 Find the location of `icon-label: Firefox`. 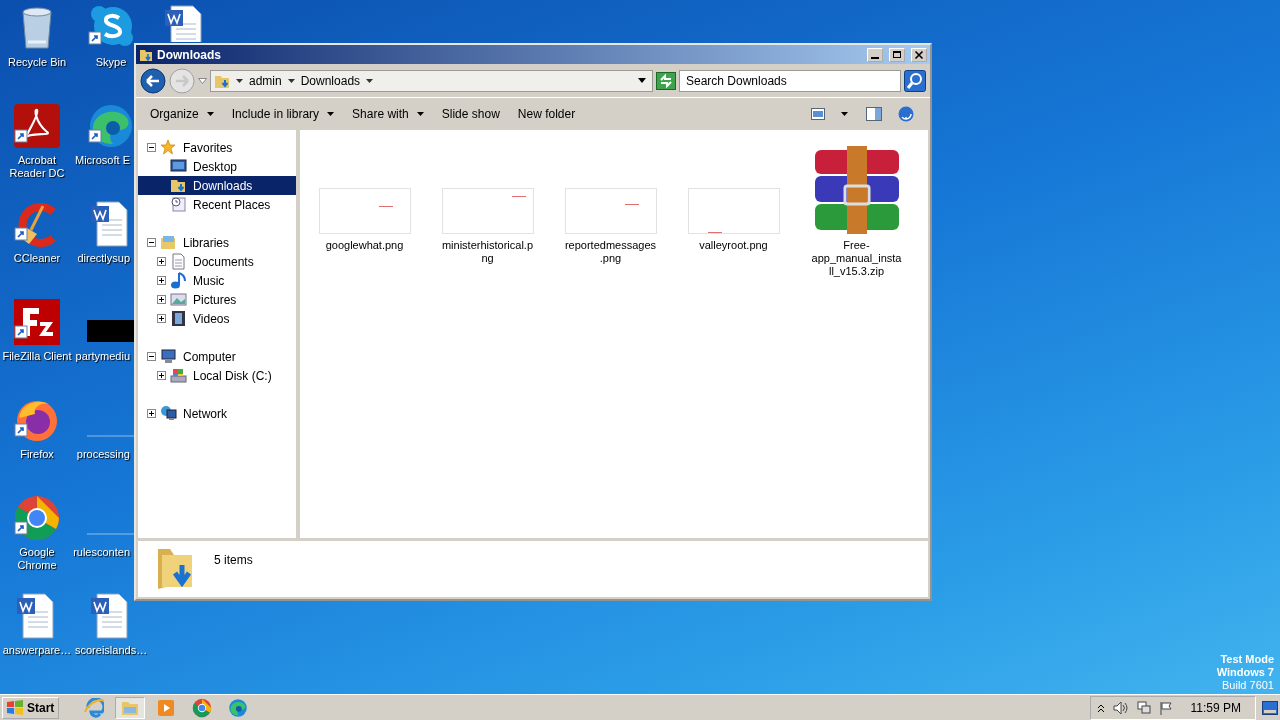

icon-label: Firefox is located at coordinates (37, 454).